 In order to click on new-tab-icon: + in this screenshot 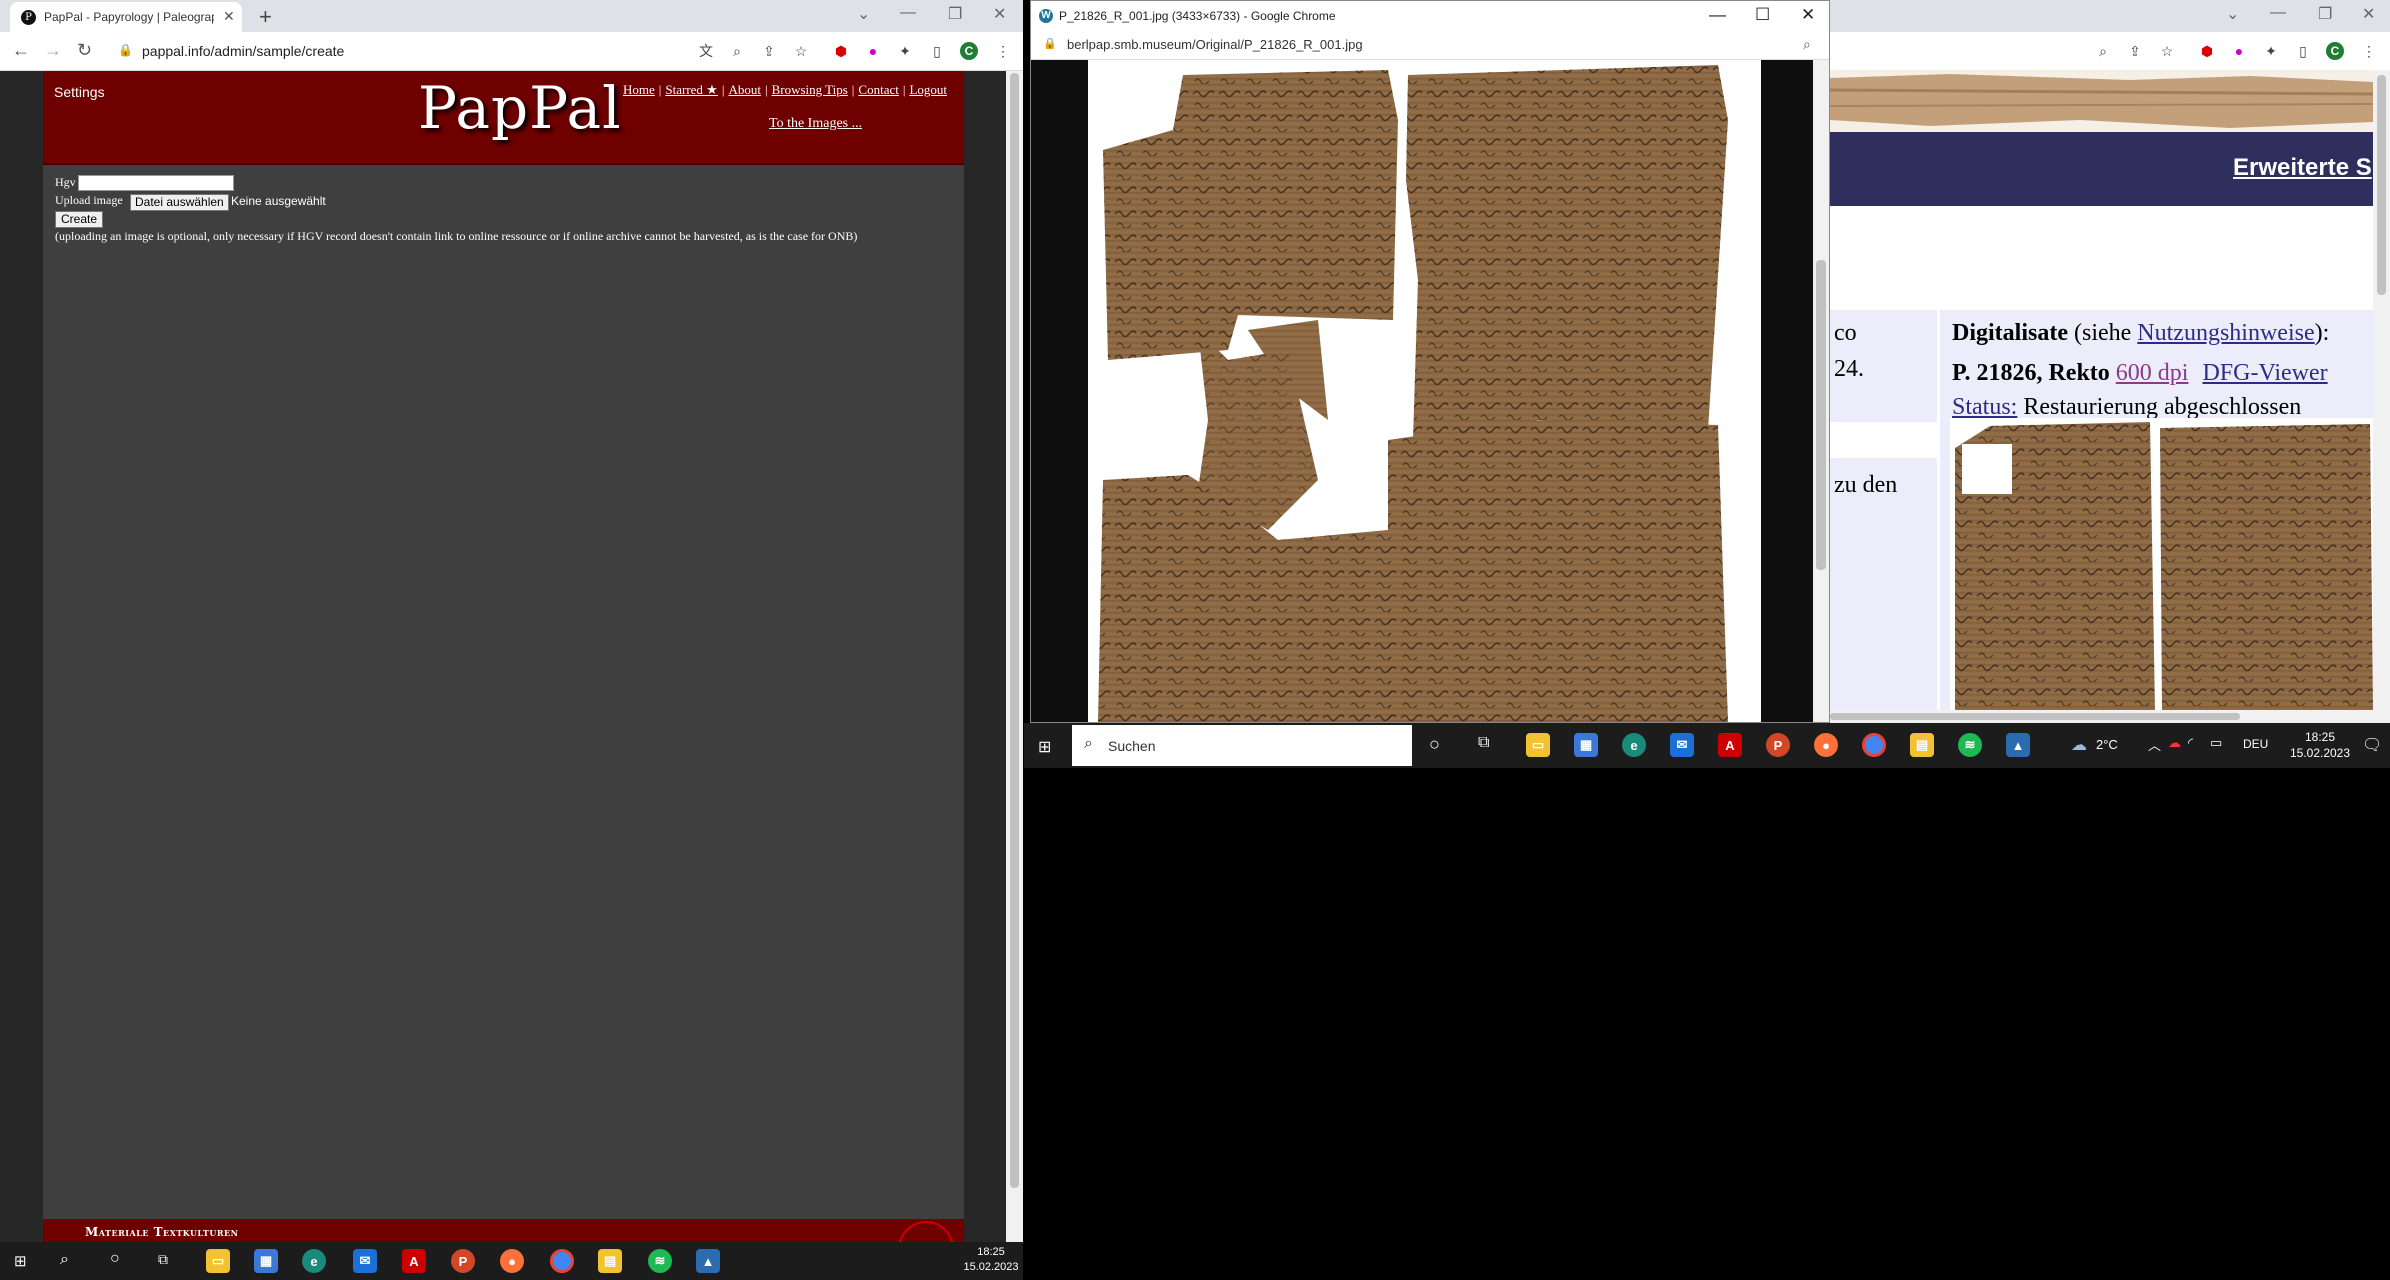, I will do `click(265, 17)`.